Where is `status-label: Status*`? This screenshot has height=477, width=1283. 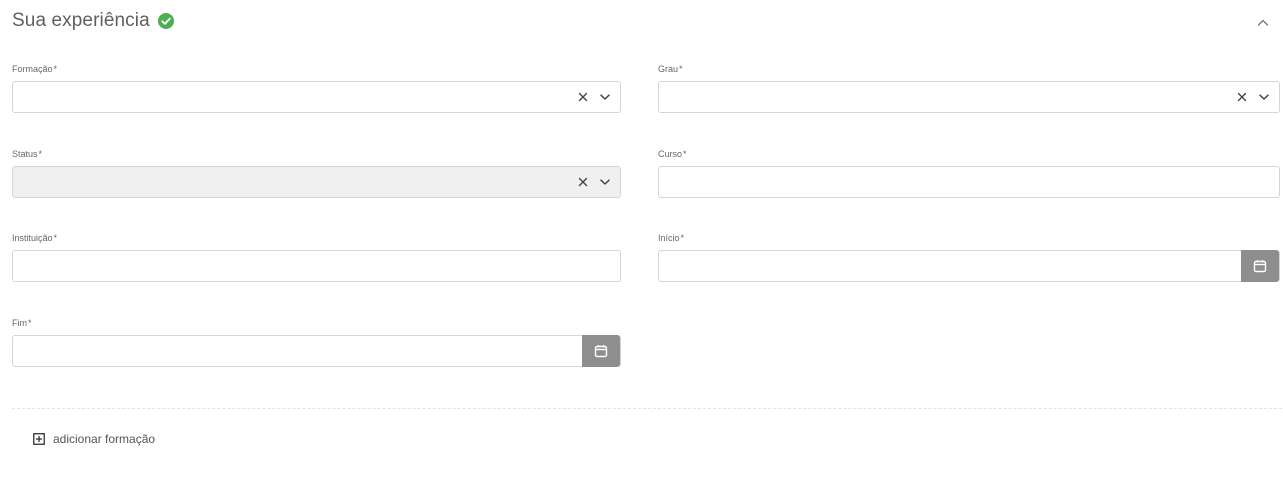
status-label: Status* is located at coordinates (27, 154).